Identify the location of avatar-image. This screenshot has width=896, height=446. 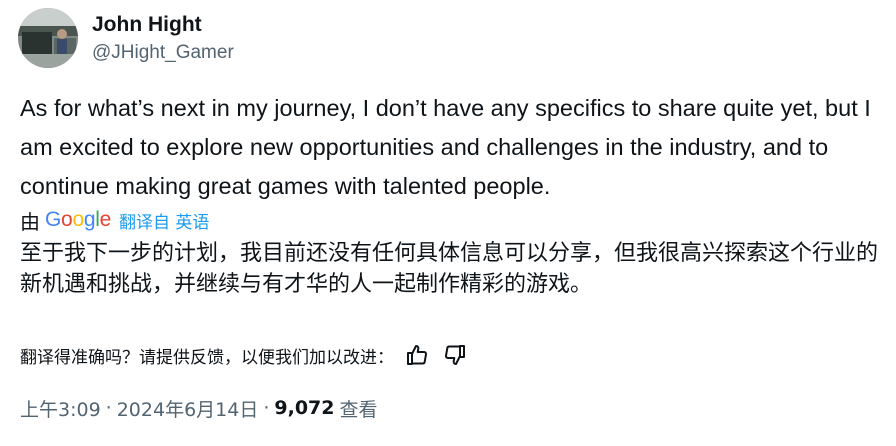
(48, 38).